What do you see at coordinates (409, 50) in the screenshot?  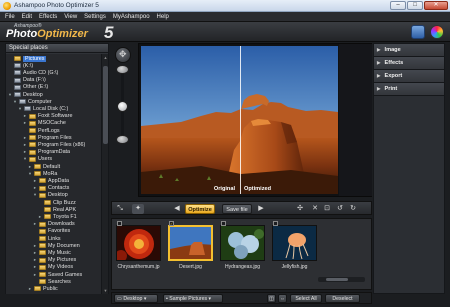 I see `section-image: ▶ Image` at bounding box center [409, 50].